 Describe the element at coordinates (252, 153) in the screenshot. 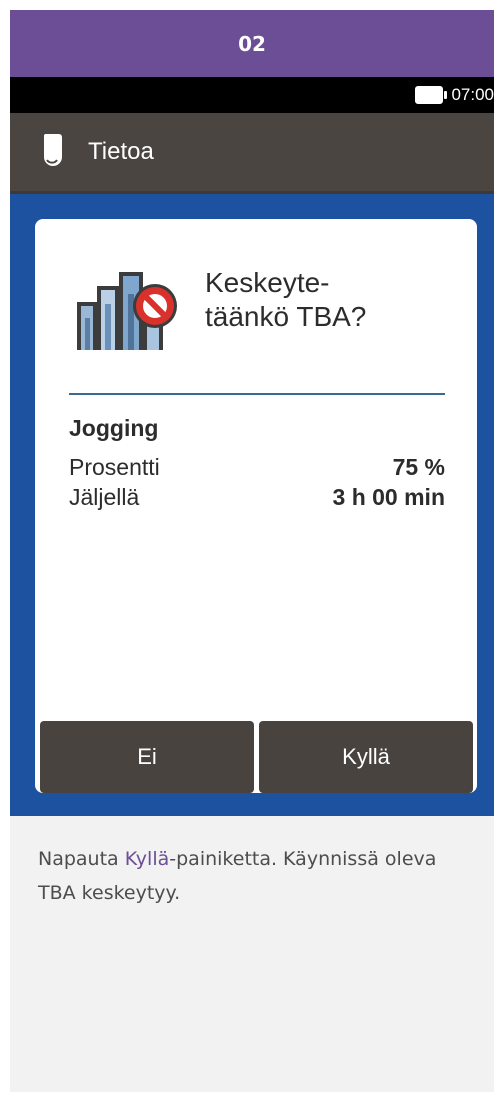

I see `device-title-bar: Tietoa` at that location.